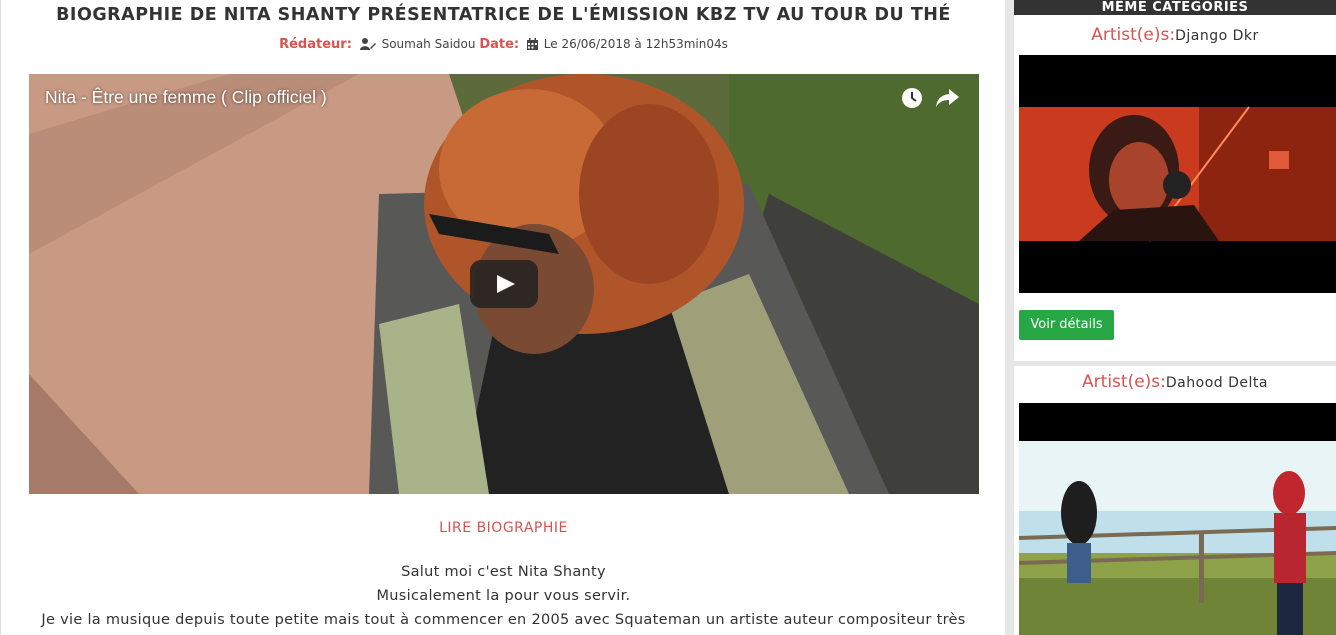 The width and height of the screenshot is (1336, 635). Describe the element at coordinates (1217, 383) in the screenshot. I see `artist-name: Dahood Delta` at that location.